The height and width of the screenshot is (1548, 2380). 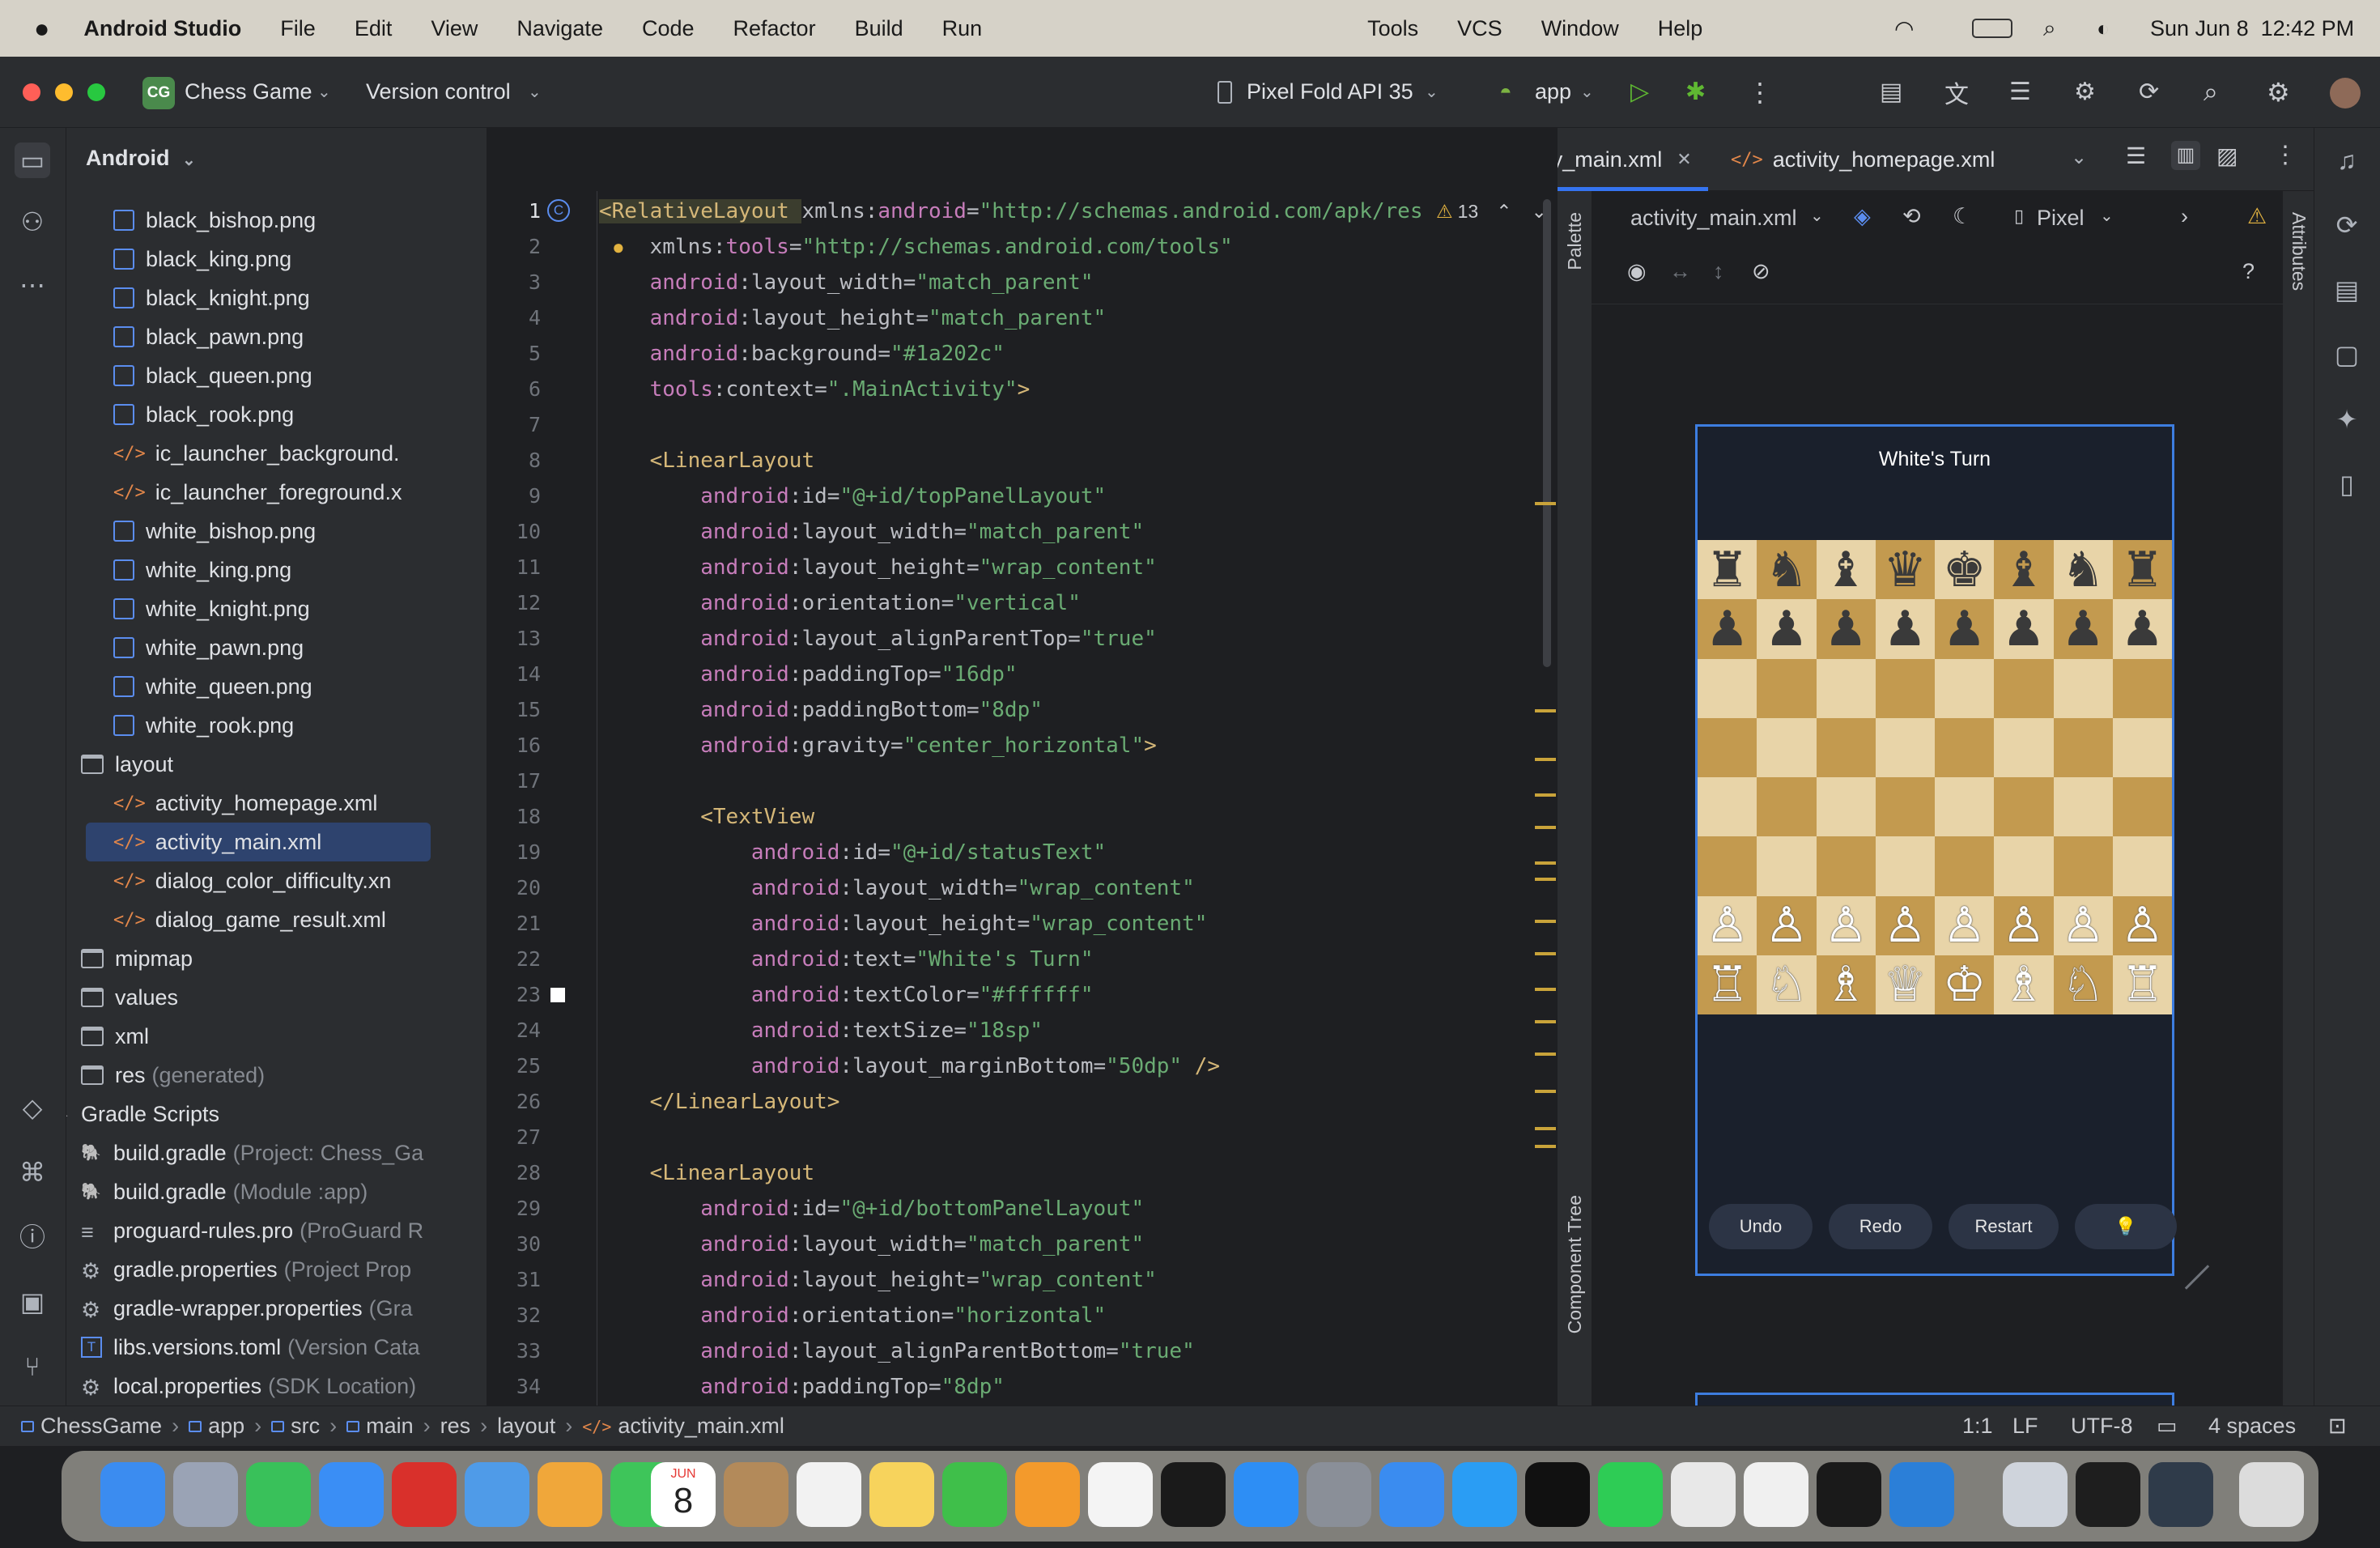 I want to click on code-line: android:id="@+id/bottomPanelLayout", so click(x=871, y=1209).